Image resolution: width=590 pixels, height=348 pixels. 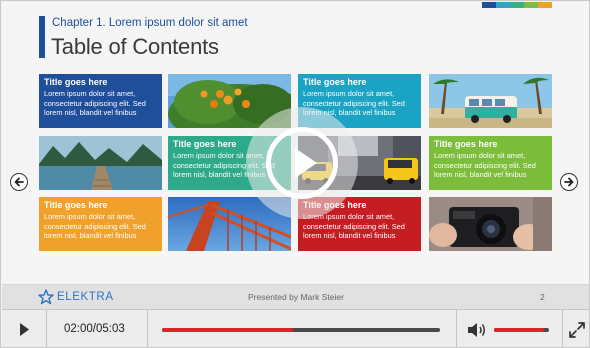 I want to click on brand-color-strip, so click(x=517, y=5).